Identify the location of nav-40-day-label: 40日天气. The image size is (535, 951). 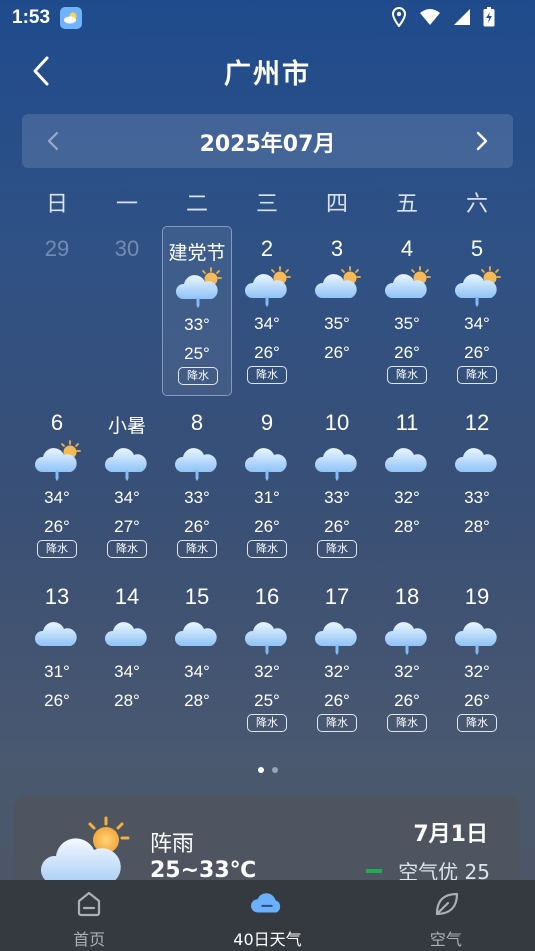
(267, 939).